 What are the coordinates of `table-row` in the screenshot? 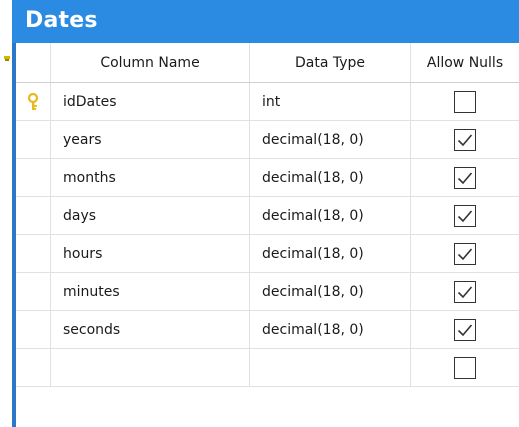 It's located at (267, 368).